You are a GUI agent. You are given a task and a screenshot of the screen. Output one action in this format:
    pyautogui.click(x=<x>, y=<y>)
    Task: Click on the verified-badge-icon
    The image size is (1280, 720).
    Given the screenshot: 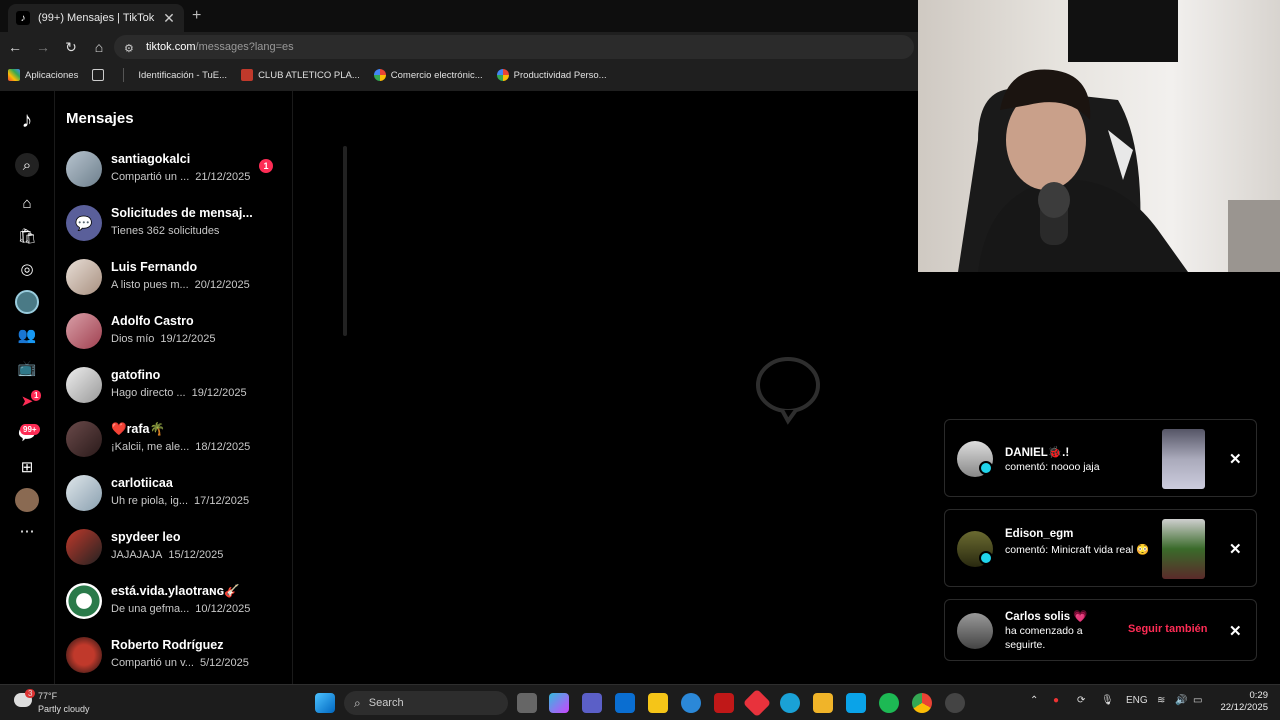 What is the action you would take?
    pyautogui.click(x=986, y=468)
    